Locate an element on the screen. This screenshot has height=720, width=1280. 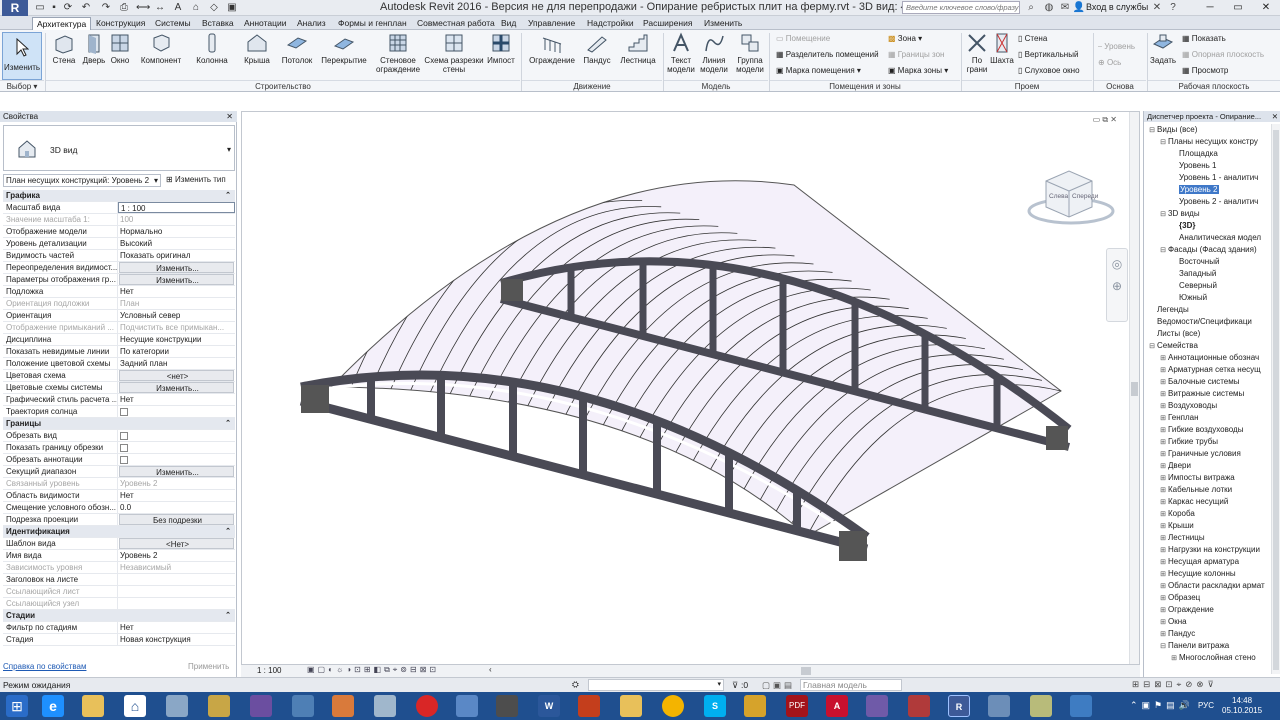
grid-button: ⊕ Ось is located at coordinates (1109, 62).